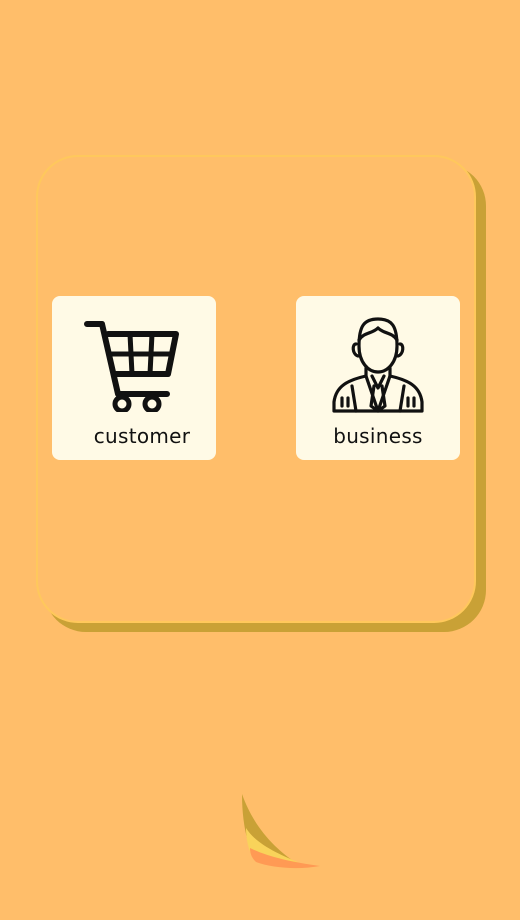  I want to click on business-label: business, so click(378, 436).